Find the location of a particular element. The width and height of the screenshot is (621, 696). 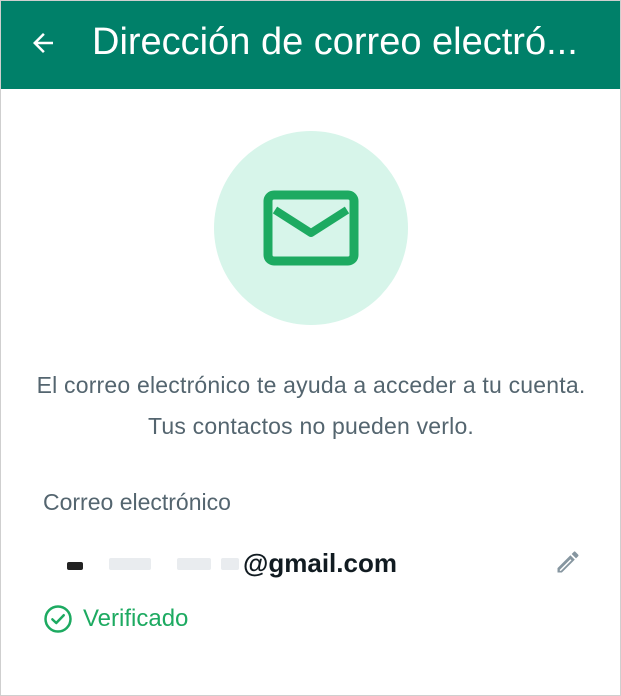

email-value: @gmail.com is located at coordinates (220, 563).